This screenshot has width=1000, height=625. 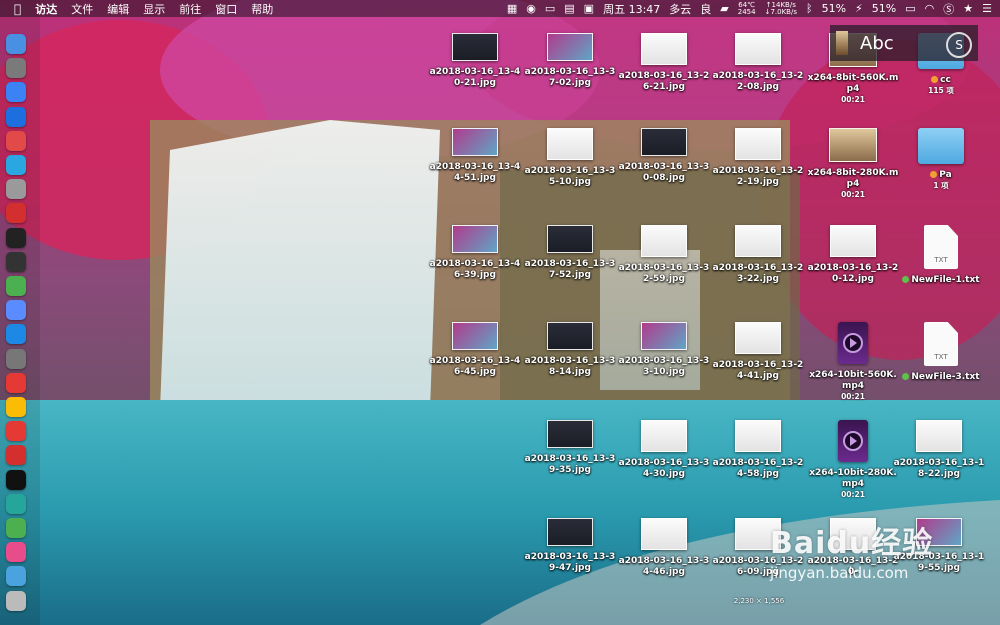 I want to click on desktop-item: a2018-03-16_13-38-14.jpg, so click(x=570, y=350).